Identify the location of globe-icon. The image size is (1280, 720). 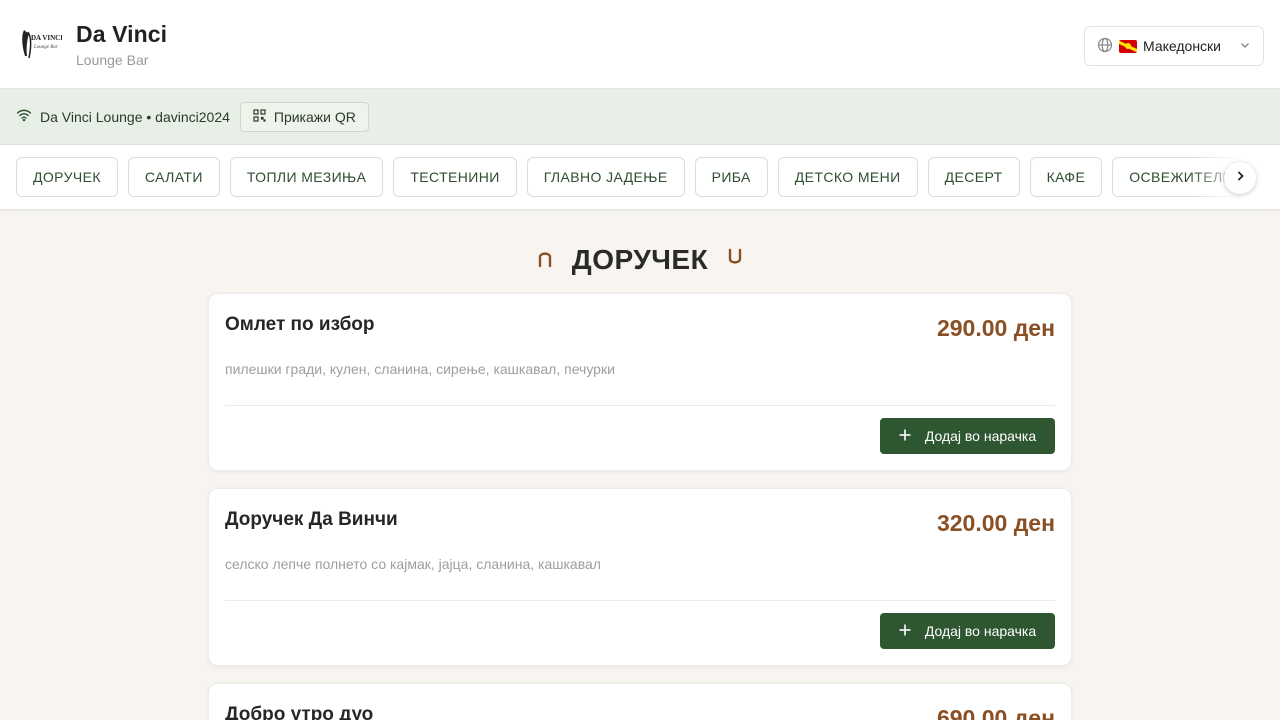
(1105, 46).